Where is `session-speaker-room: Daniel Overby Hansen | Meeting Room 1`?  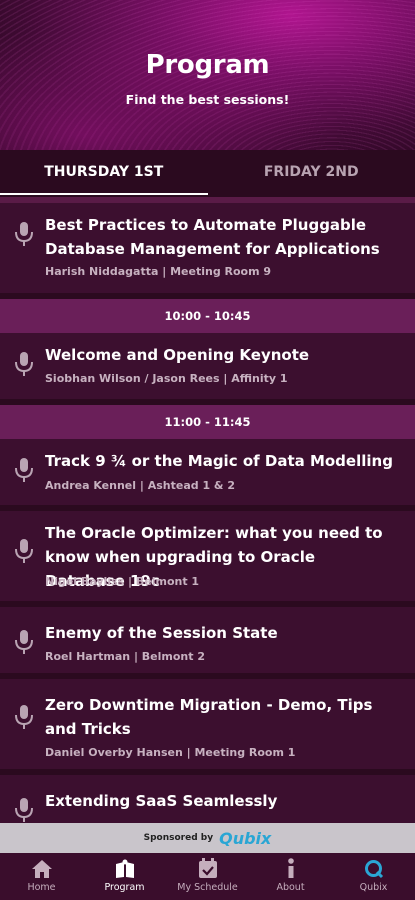
session-speaker-room: Daniel Overby Hansen | Meeting Room 1 is located at coordinates (170, 752).